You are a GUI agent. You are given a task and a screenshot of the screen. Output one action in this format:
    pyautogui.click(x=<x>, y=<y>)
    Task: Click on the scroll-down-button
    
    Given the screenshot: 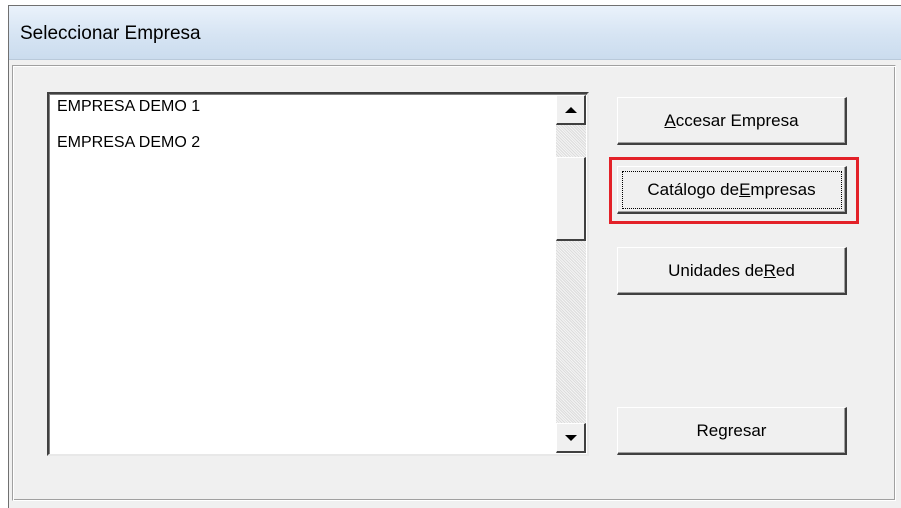 What is the action you would take?
    pyautogui.click(x=571, y=438)
    